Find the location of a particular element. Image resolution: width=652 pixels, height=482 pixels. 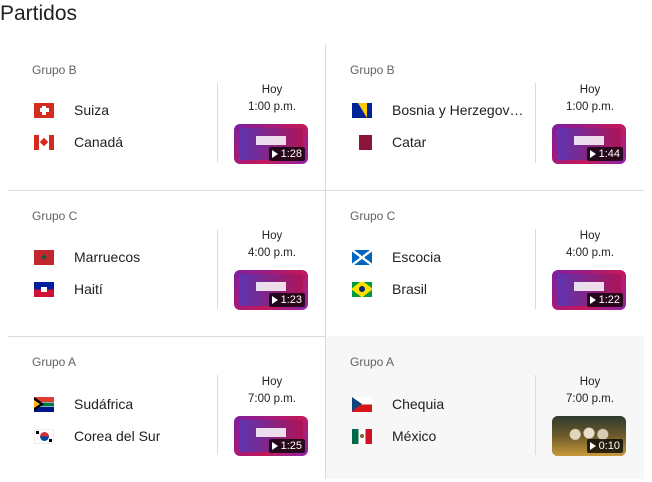

team-name: Chequia is located at coordinates (418, 404).